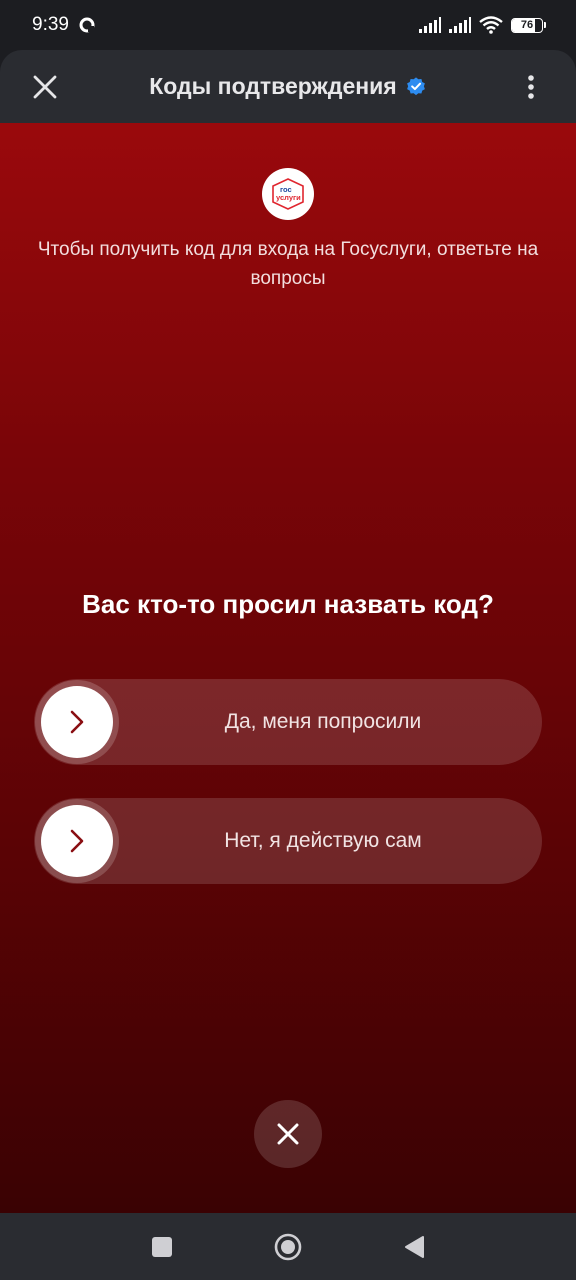 The image size is (576, 1280). I want to click on square-icon, so click(162, 1247).